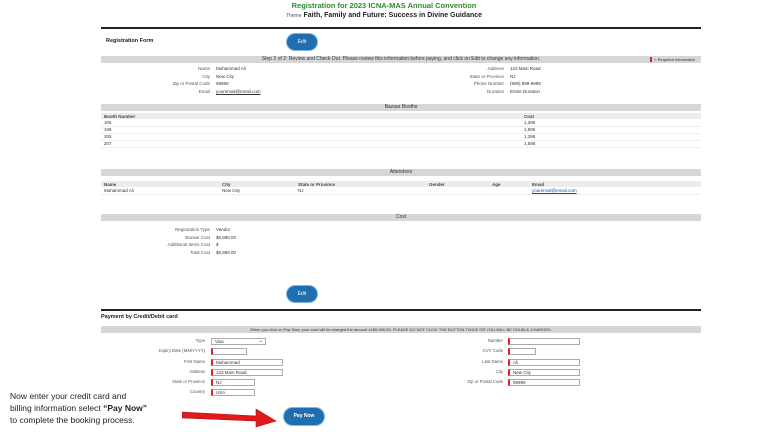 The width and height of the screenshot is (768, 432). I want to click on expiry-label: Expiry Date (MM/YYYY), so click(181, 350).